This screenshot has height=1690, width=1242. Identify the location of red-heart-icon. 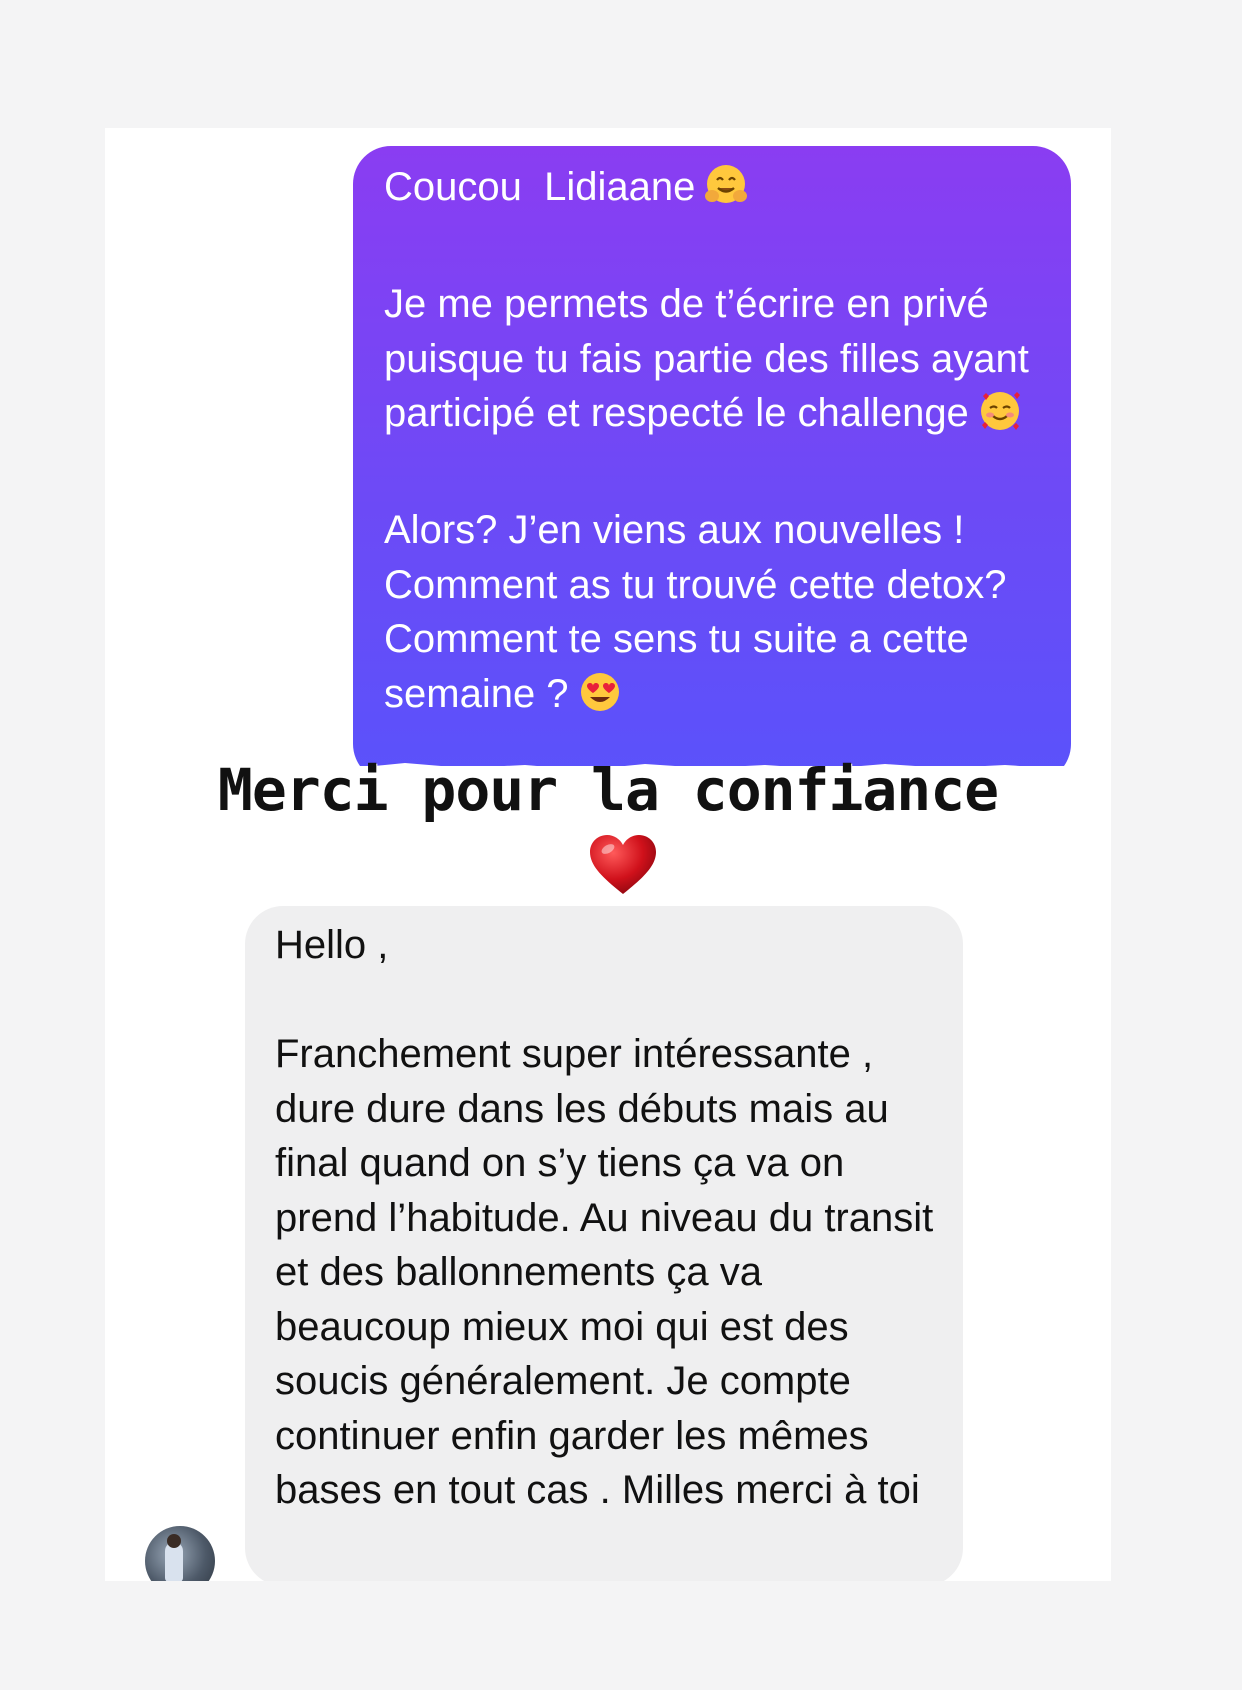
(623, 865).